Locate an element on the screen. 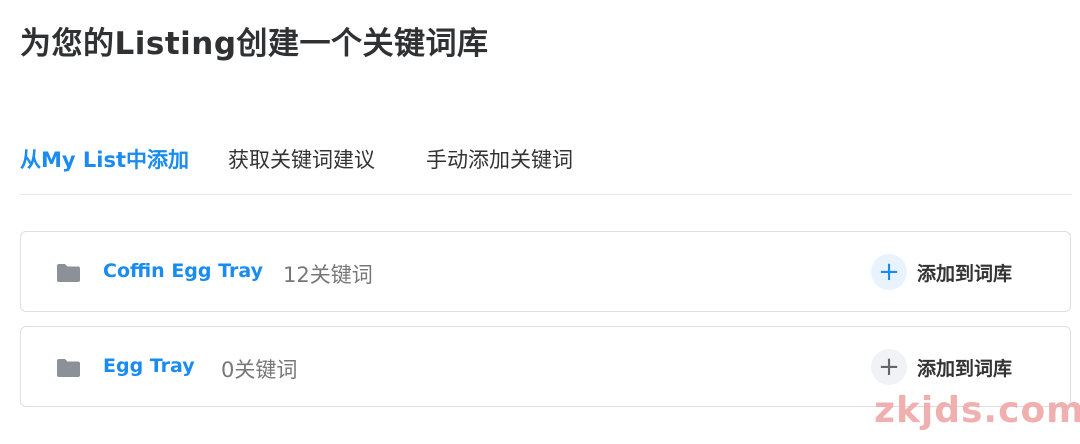  tab-bar: 从My List中添加 获取关键词建议 手动添加关键词 is located at coordinates (546, 166).